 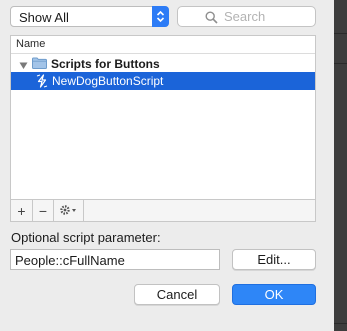 I want to click on gear-icon, so click(x=69, y=211).